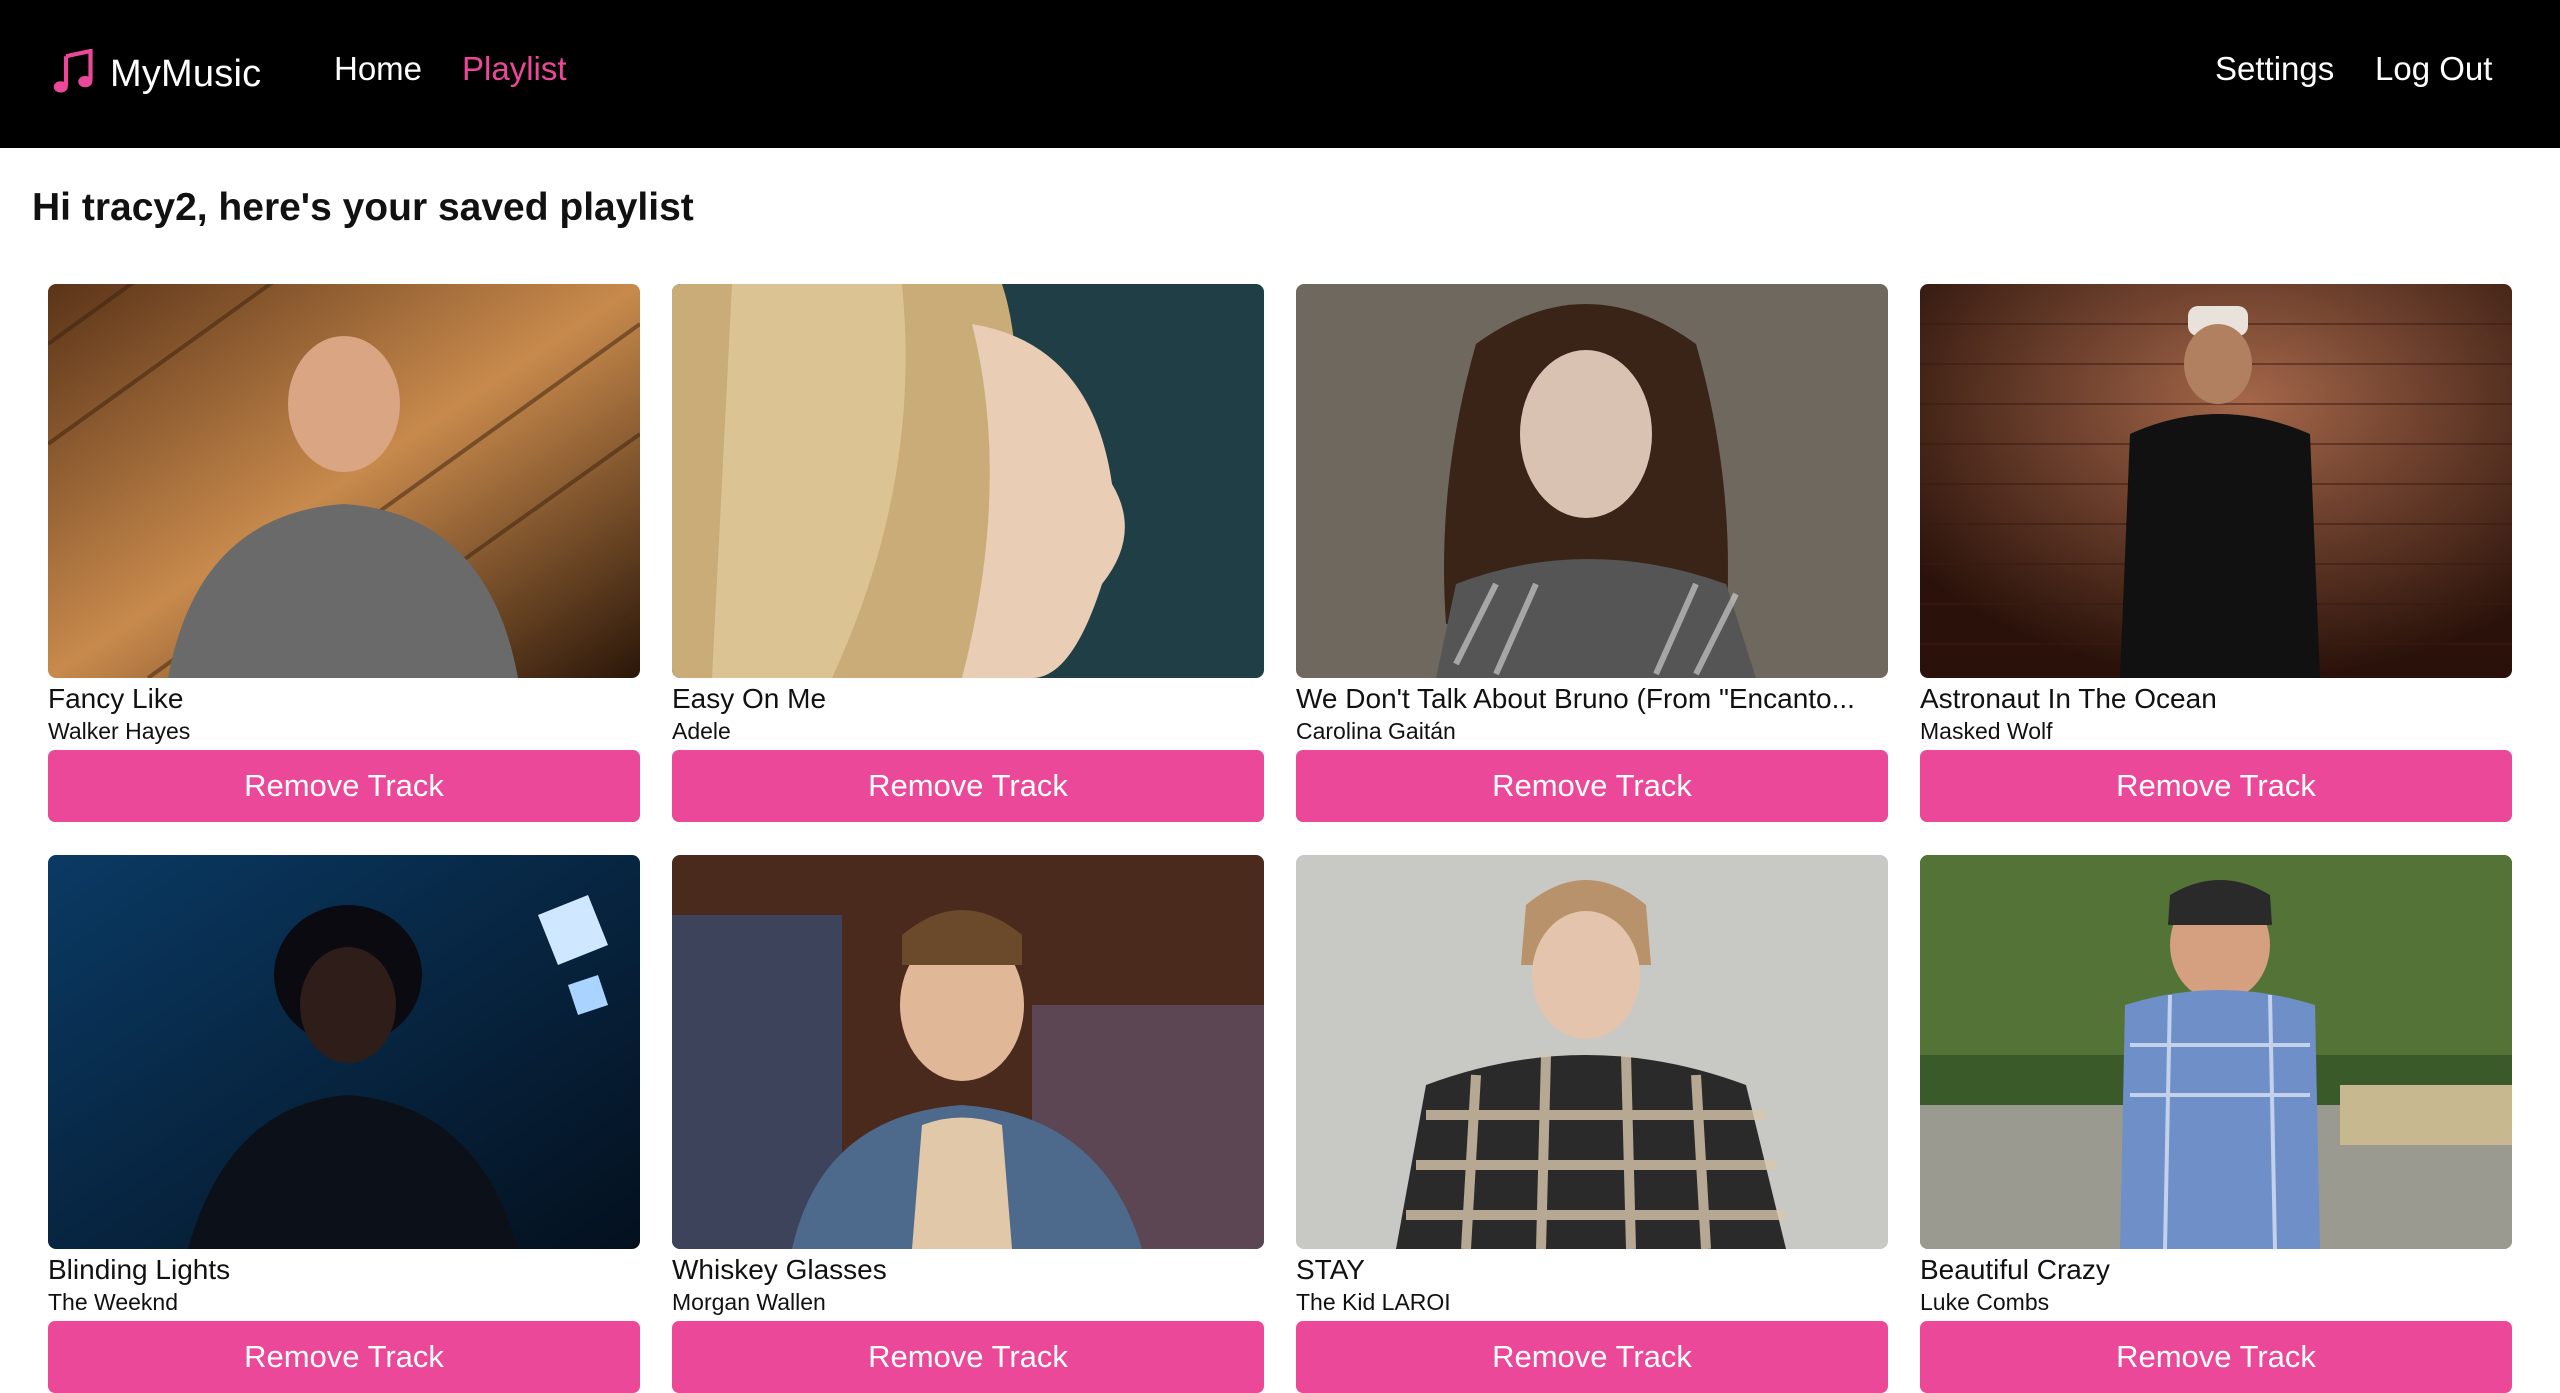 The image size is (2560, 1393). Describe the element at coordinates (1986, 731) in the screenshot. I see `track-artist: Masked Wolf` at that location.